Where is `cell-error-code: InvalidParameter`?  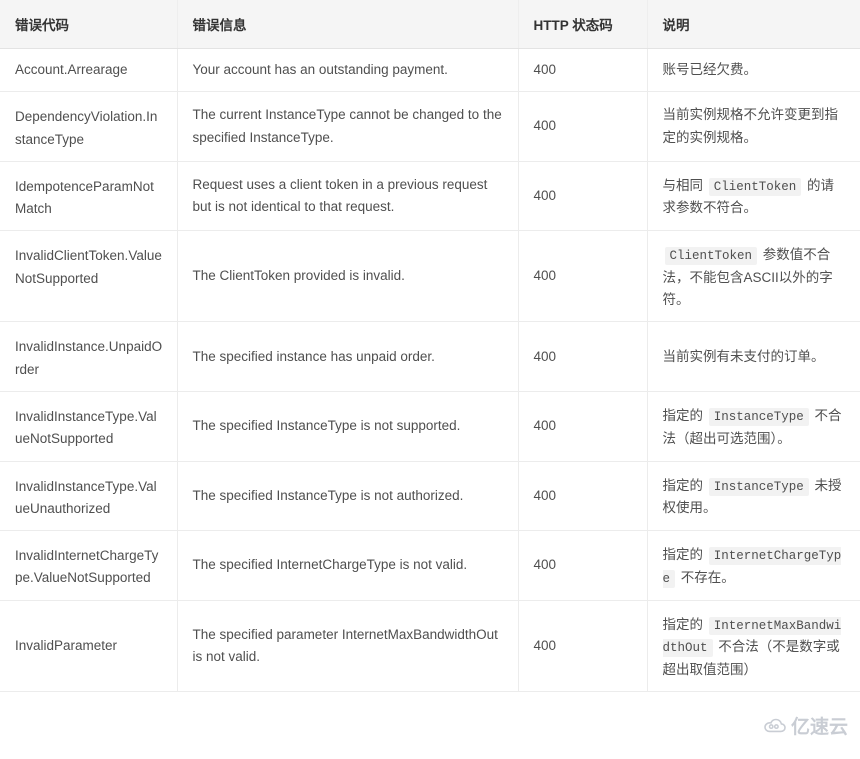
cell-error-code: InvalidParameter is located at coordinates (89, 646).